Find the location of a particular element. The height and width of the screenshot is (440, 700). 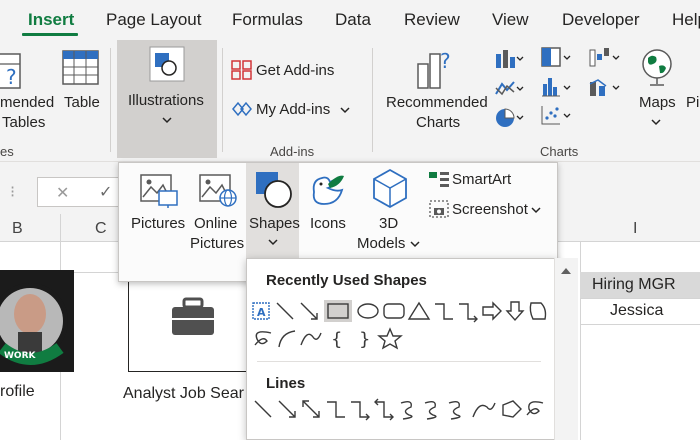

recommended-pivottables-icon: ? is located at coordinates (12, 73).